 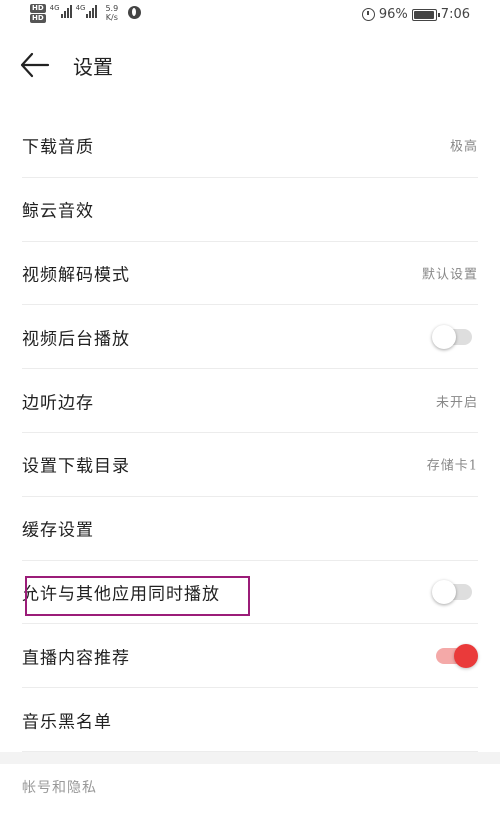 What do you see at coordinates (368, 14) in the screenshot?
I see `alarm-icon` at bounding box center [368, 14].